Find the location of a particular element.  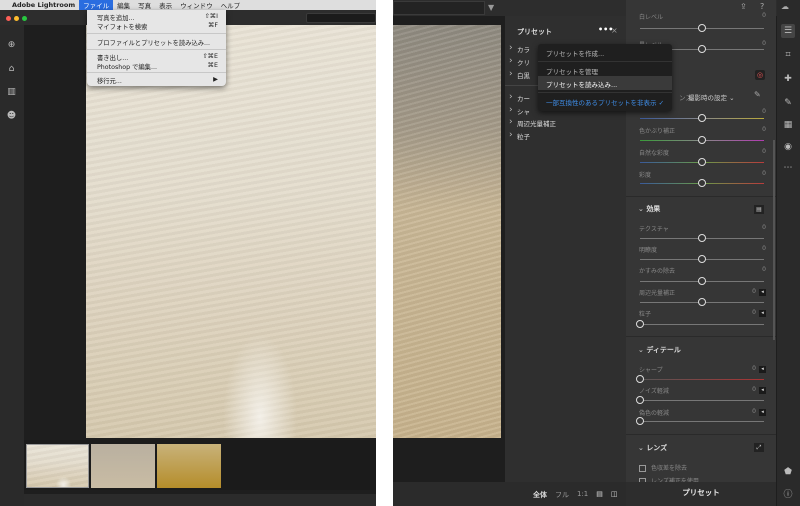

more-icon: ⋯ is located at coordinates (788, 168).